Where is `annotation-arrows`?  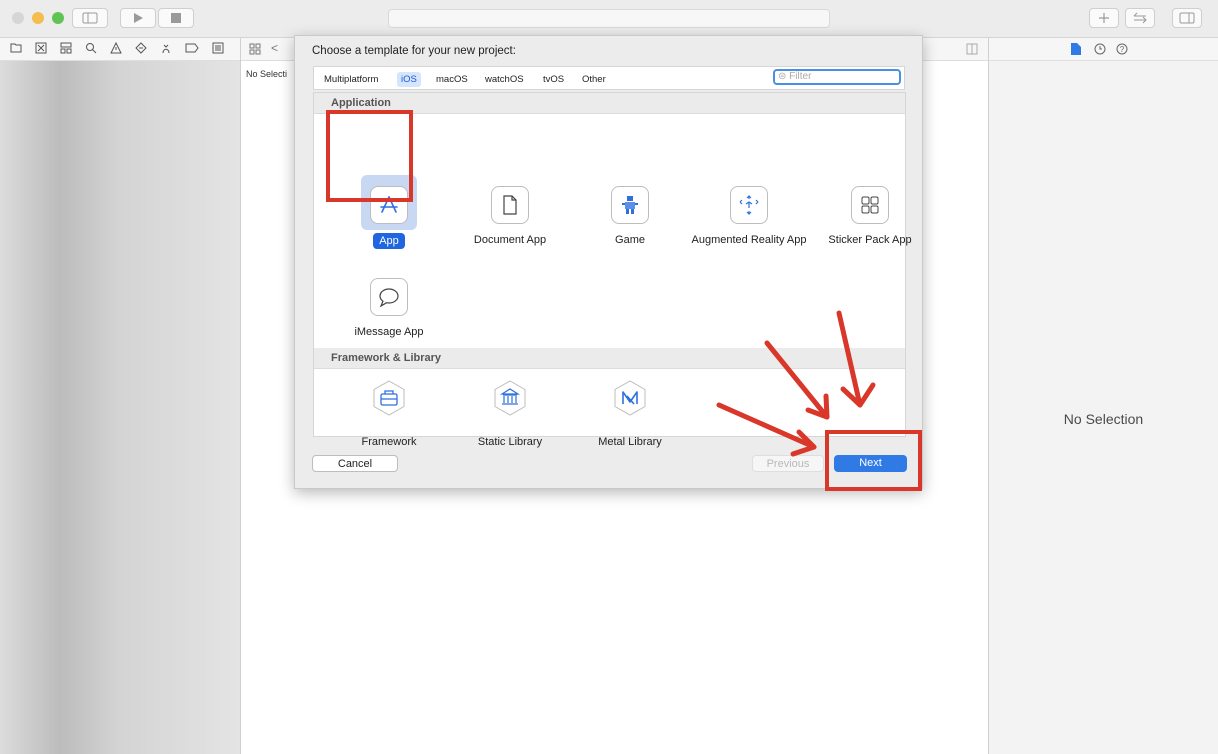 annotation-arrows is located at coordinates (796, 383).